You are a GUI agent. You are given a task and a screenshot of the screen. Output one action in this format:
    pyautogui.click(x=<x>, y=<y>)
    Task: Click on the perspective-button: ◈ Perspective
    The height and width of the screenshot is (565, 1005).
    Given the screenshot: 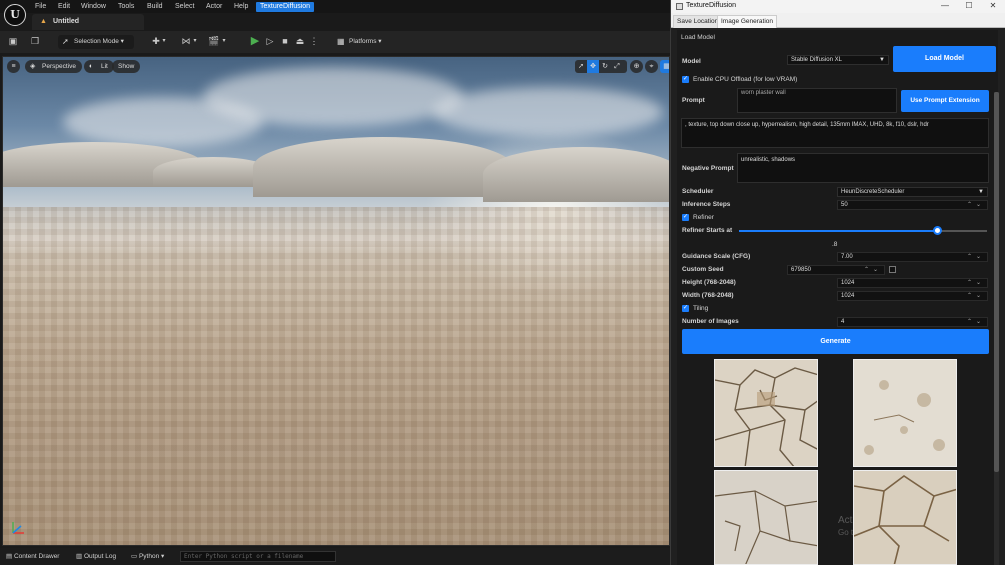 What is the action you would take?
    pyautogui.click(x=53, y=66)
    